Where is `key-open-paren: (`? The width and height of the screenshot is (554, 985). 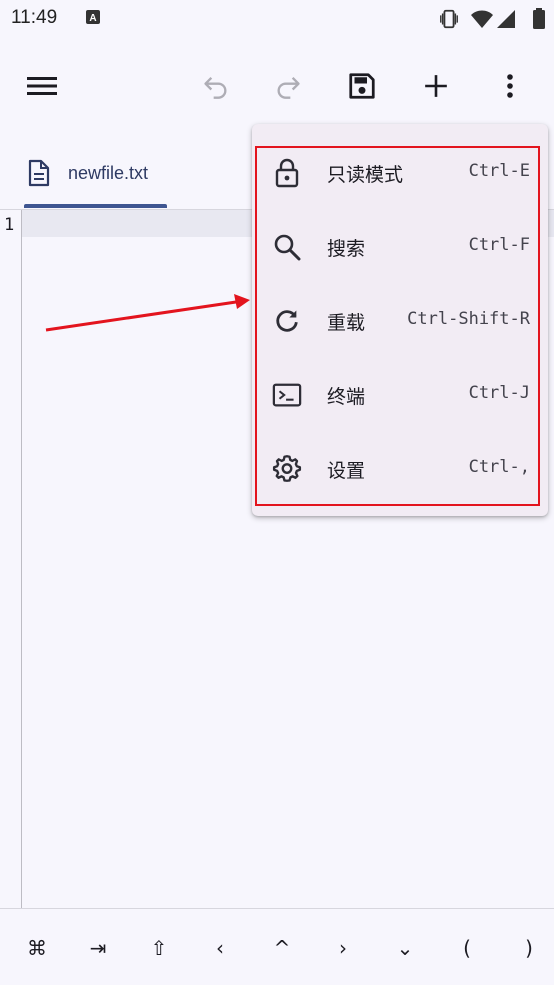
key-open-paren: ( is located at coordinates (467, 948).